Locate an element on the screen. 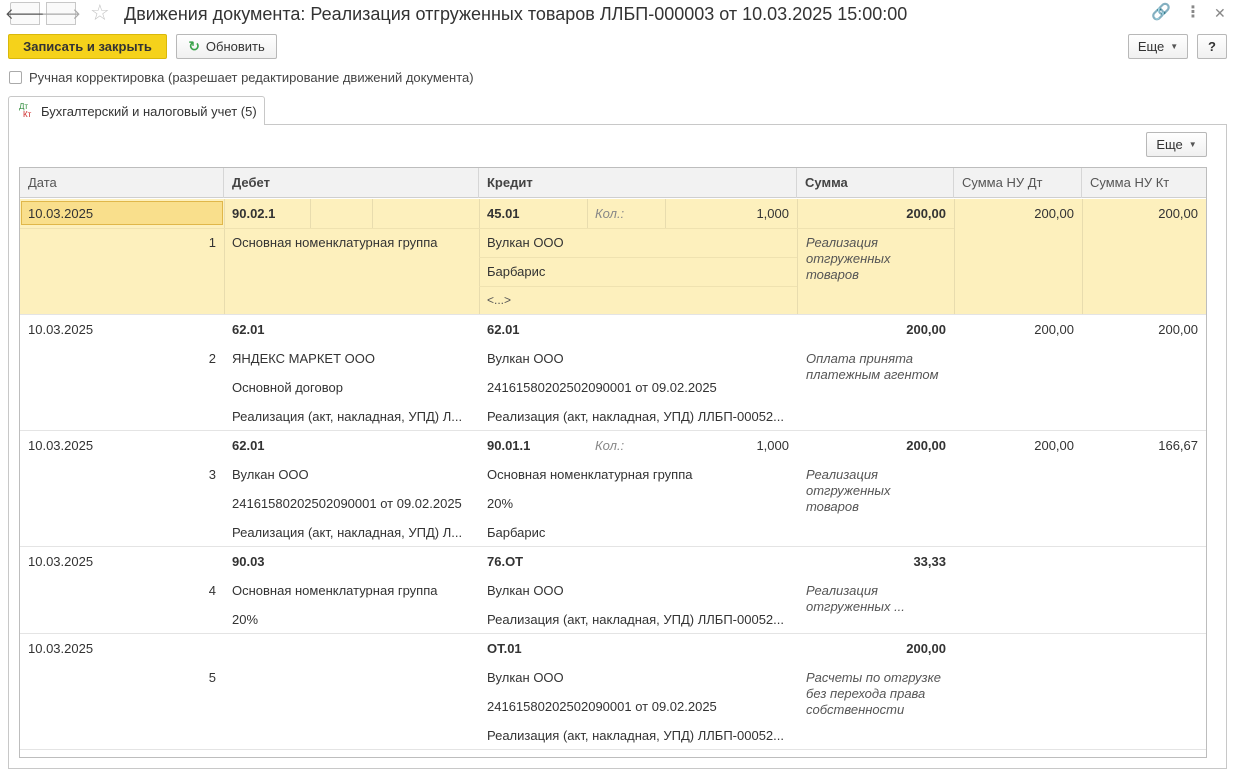  cell-row-number: 4 is located at coordinates (212, 590).